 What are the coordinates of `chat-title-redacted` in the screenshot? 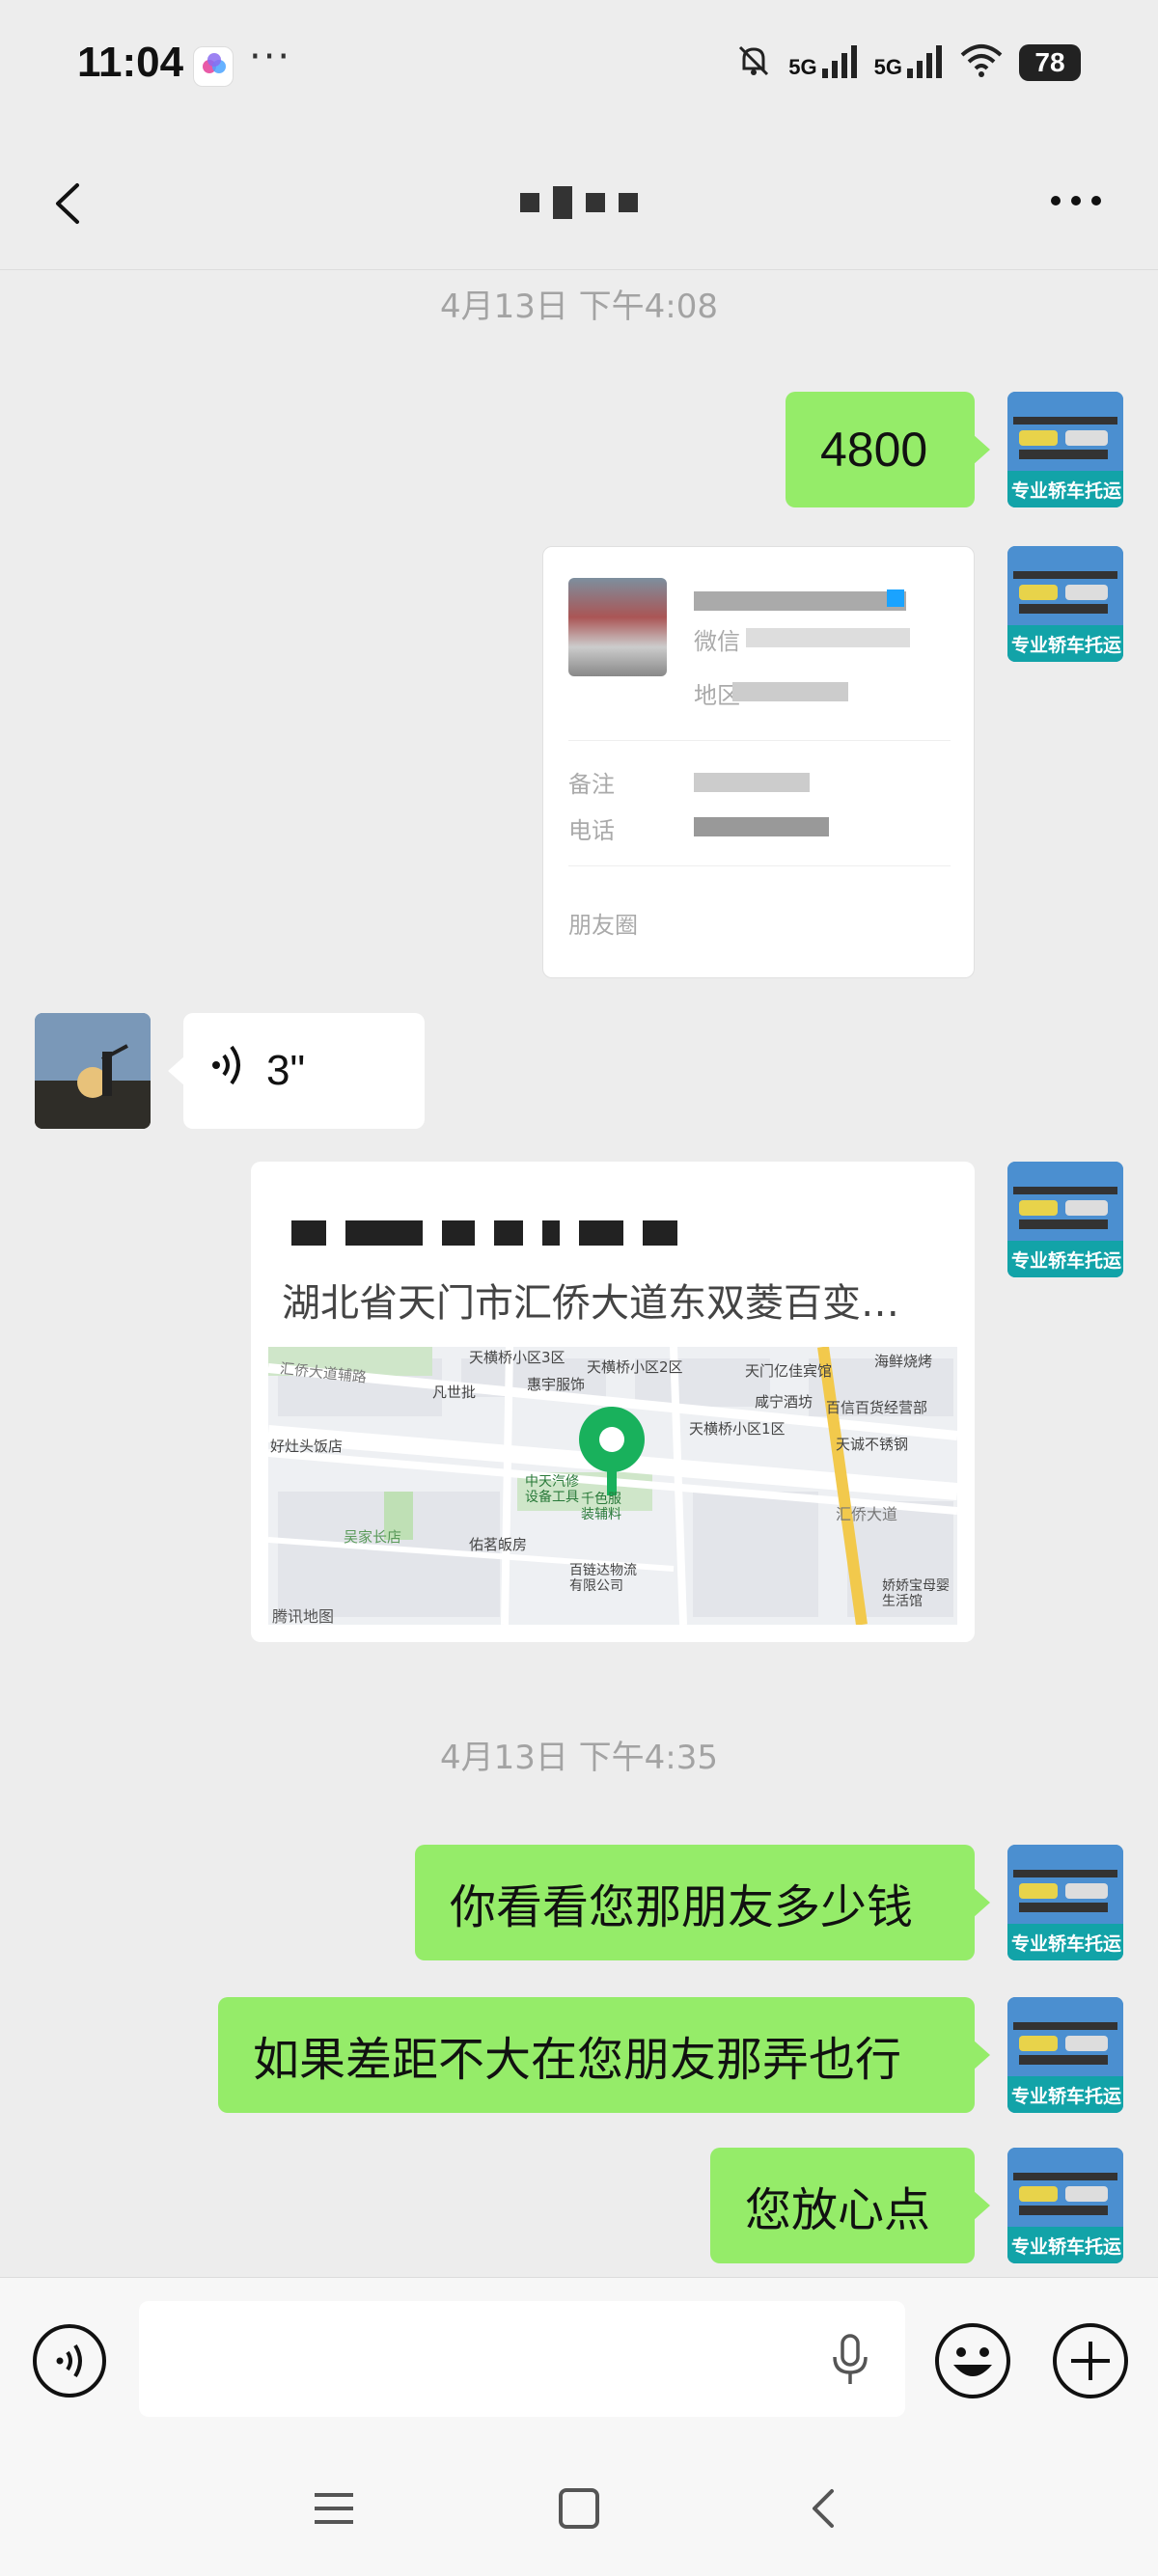 It's located at (579, 202).